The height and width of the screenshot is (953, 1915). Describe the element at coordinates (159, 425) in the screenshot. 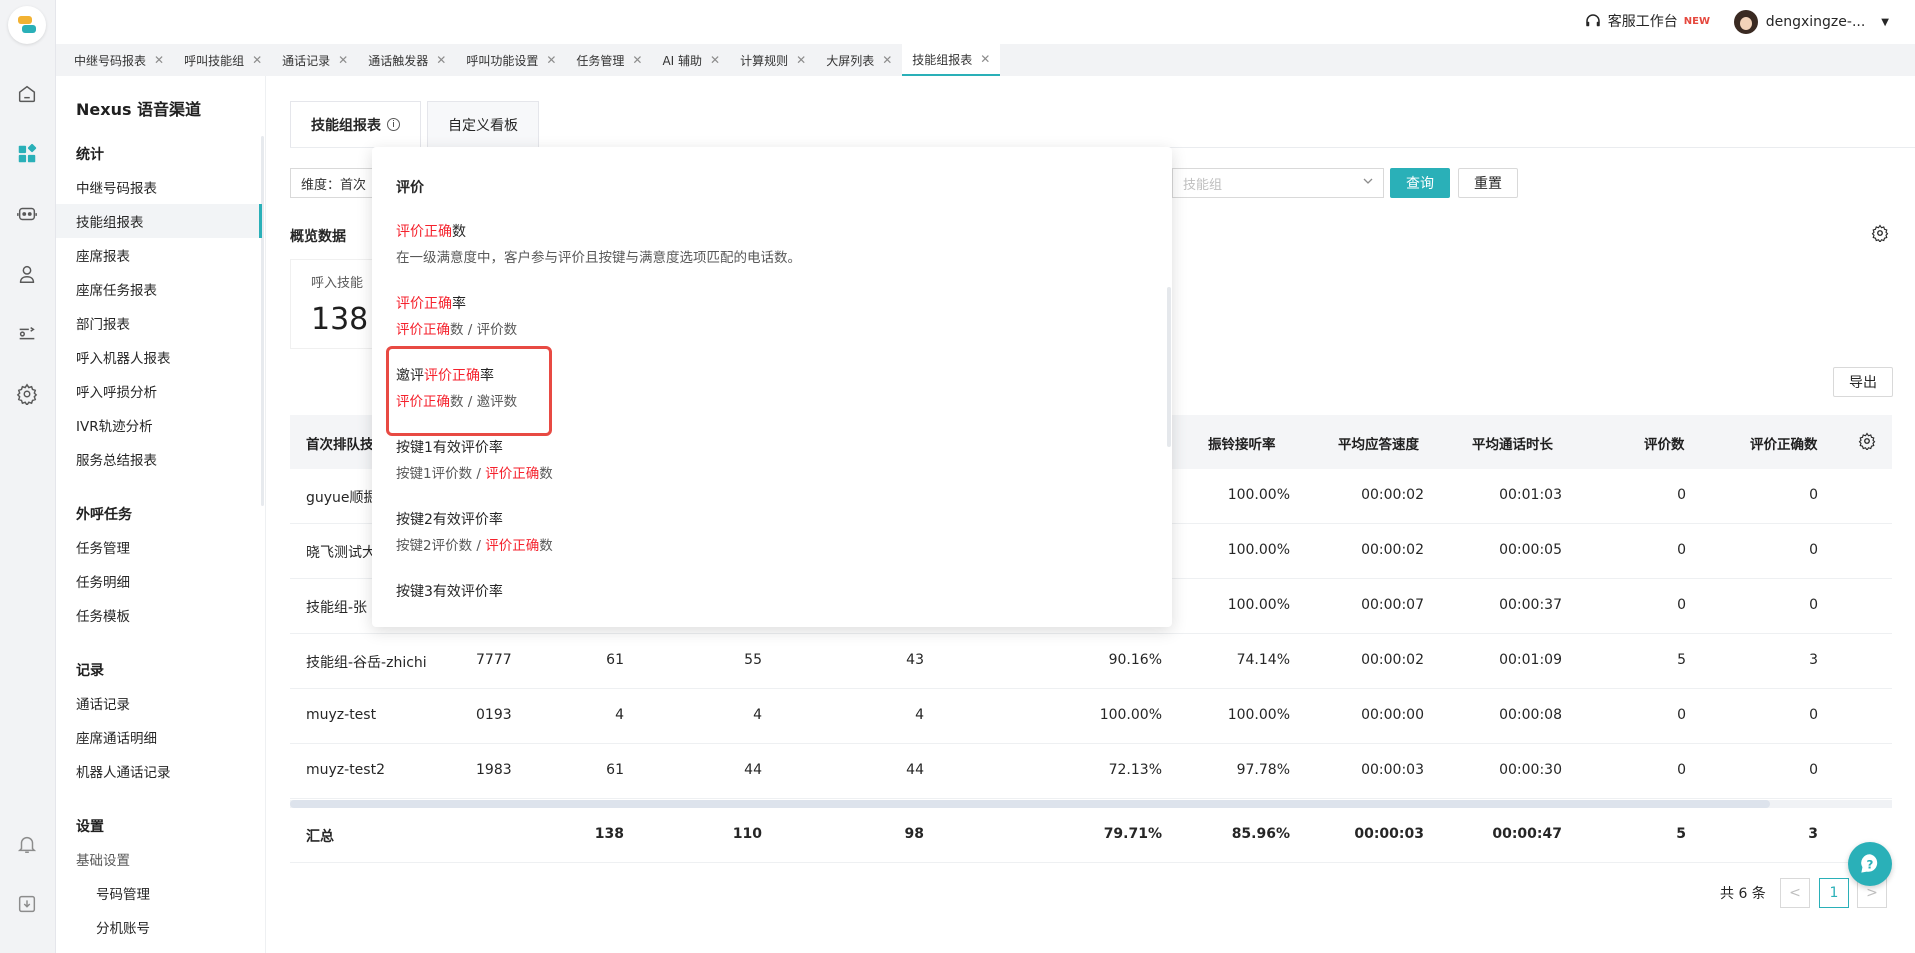

I see `sidebar-item-ivr-analysis: IVR轨迹分析` at that location.